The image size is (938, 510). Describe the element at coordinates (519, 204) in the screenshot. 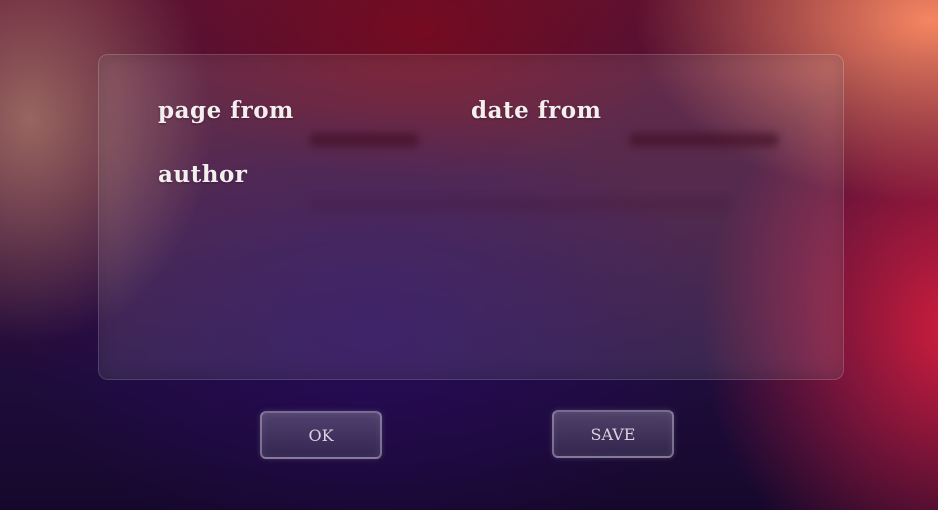

I see `author-field` at that location.